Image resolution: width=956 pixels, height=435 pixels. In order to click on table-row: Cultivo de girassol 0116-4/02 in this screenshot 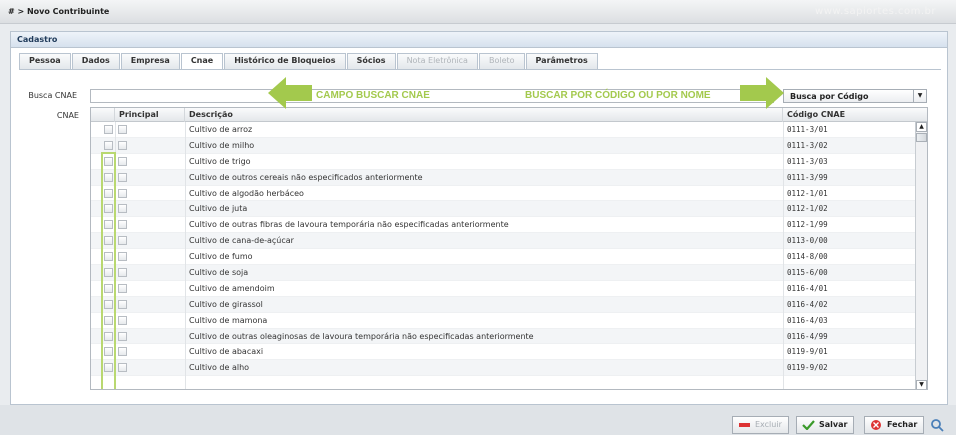, I will do `click(504, 304)`.